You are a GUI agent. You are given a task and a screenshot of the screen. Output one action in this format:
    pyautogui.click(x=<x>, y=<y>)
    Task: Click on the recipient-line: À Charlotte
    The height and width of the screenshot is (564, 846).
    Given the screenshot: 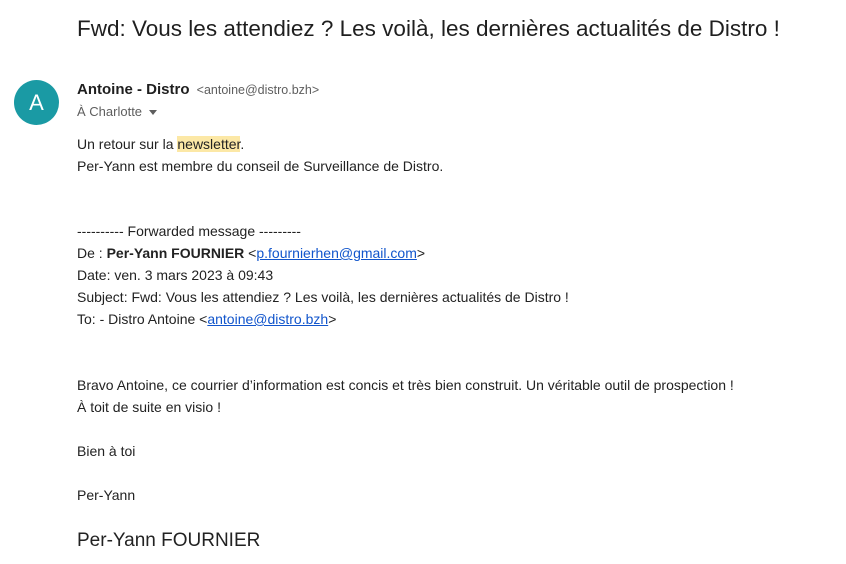 What is the action you would take?
    pyautogui.click(x=117, y=111)
    